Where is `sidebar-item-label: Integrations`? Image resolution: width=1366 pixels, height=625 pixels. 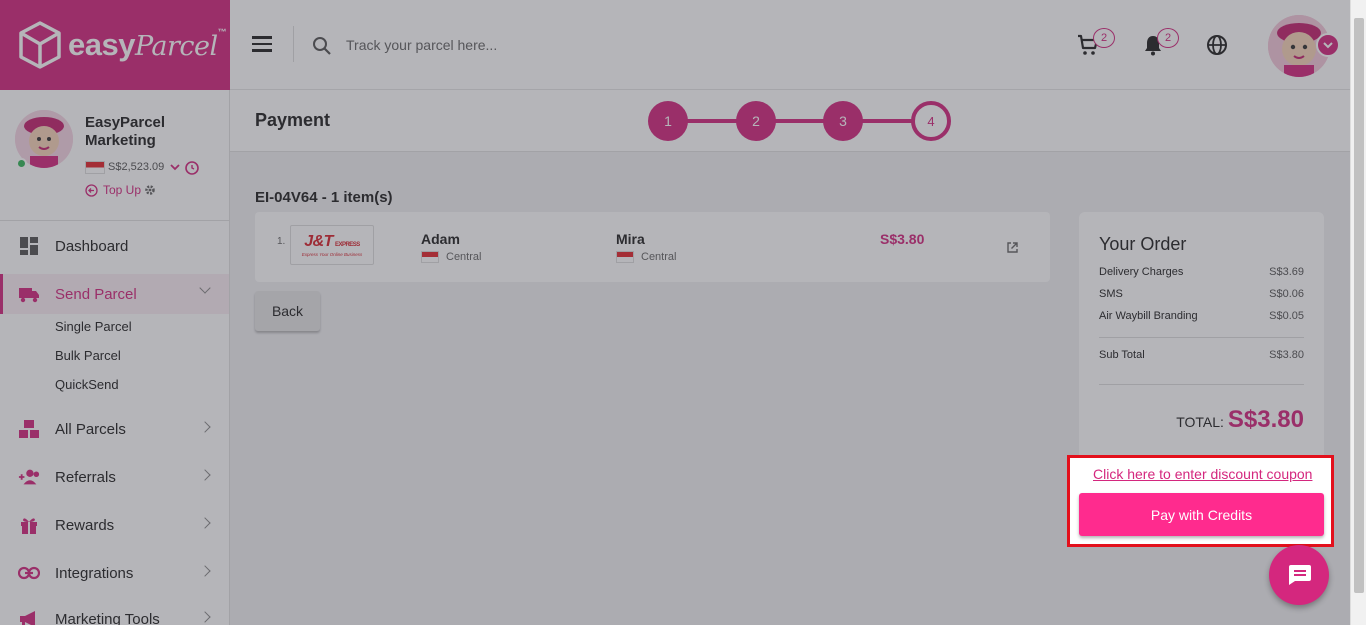
sidebar-item-label: Integrations is located at coordinates (94, 573).